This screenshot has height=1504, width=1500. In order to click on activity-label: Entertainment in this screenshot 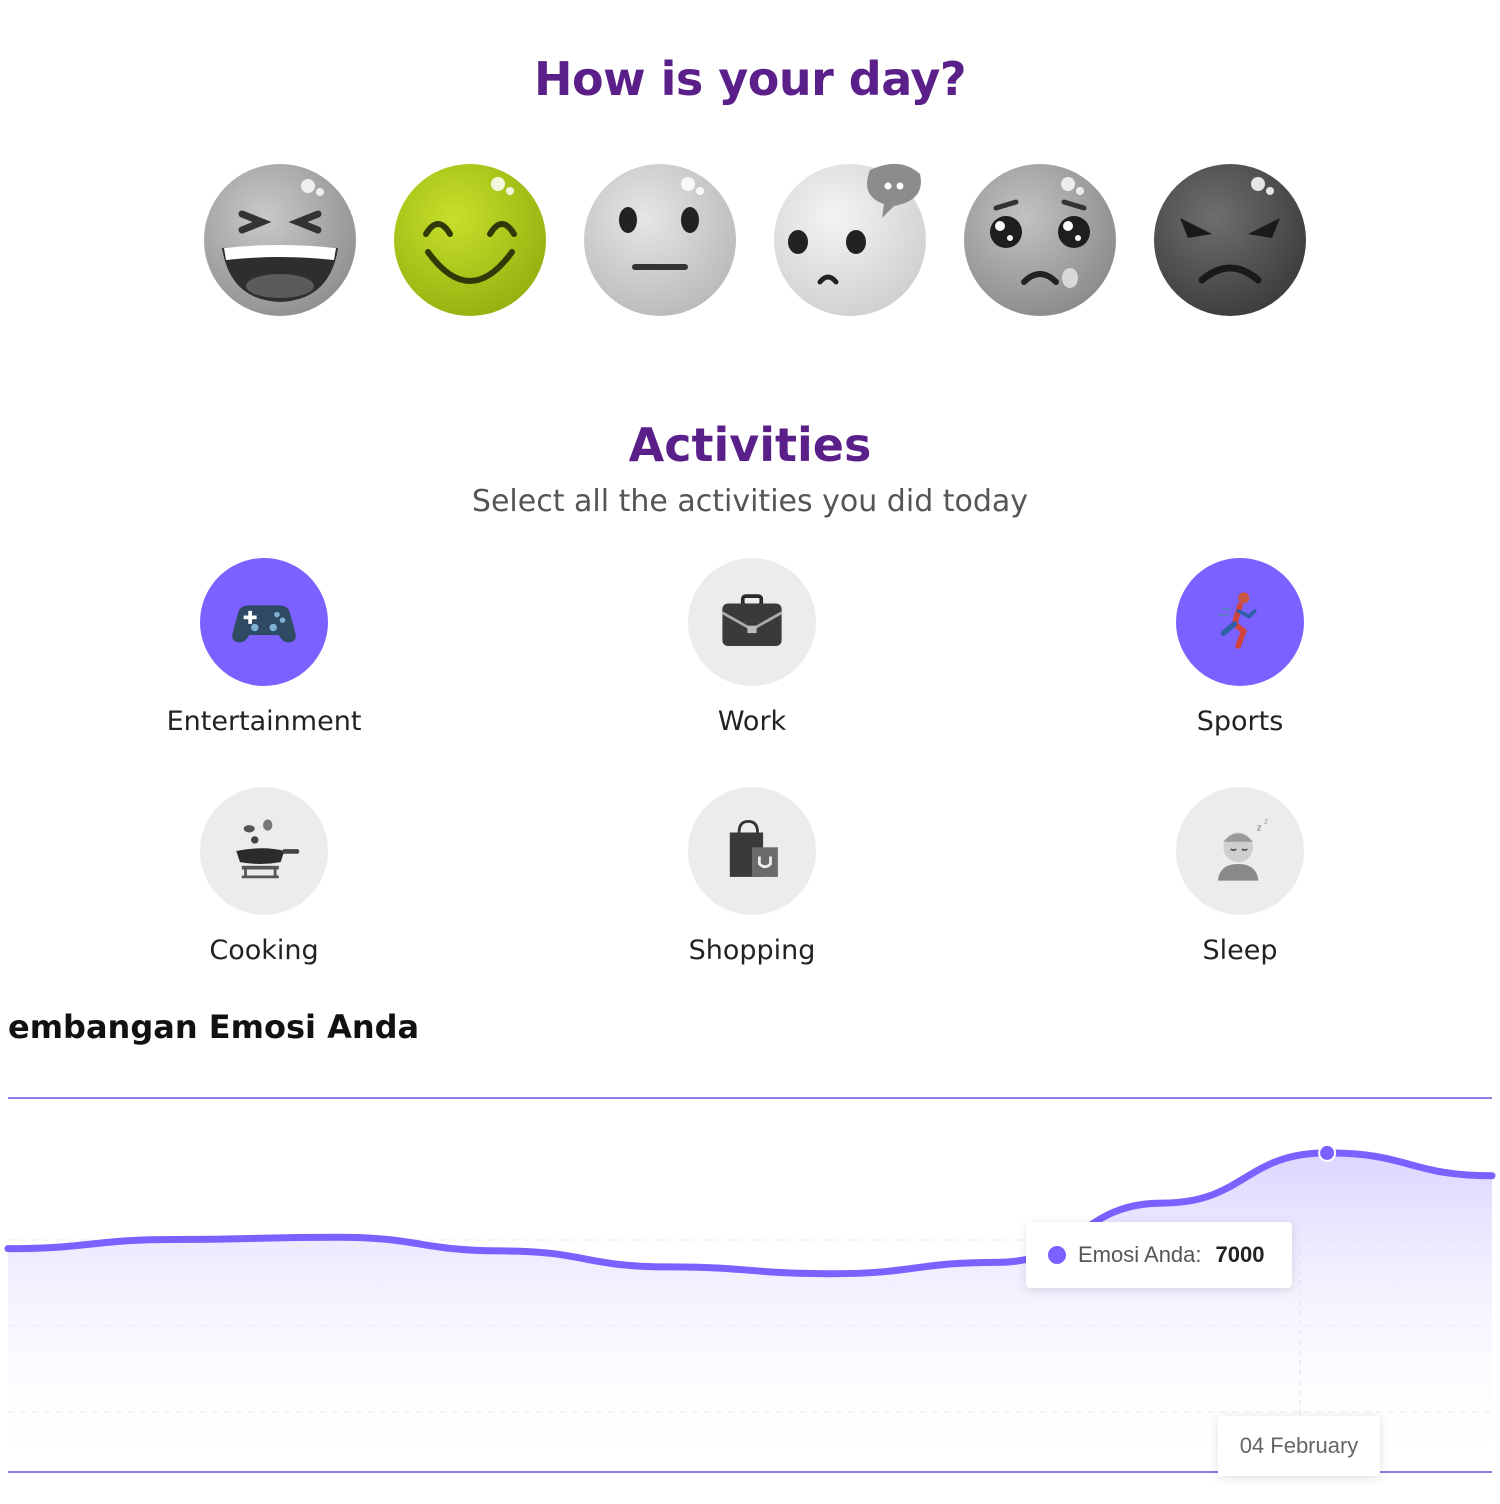, I will do `click(264, 721)`.